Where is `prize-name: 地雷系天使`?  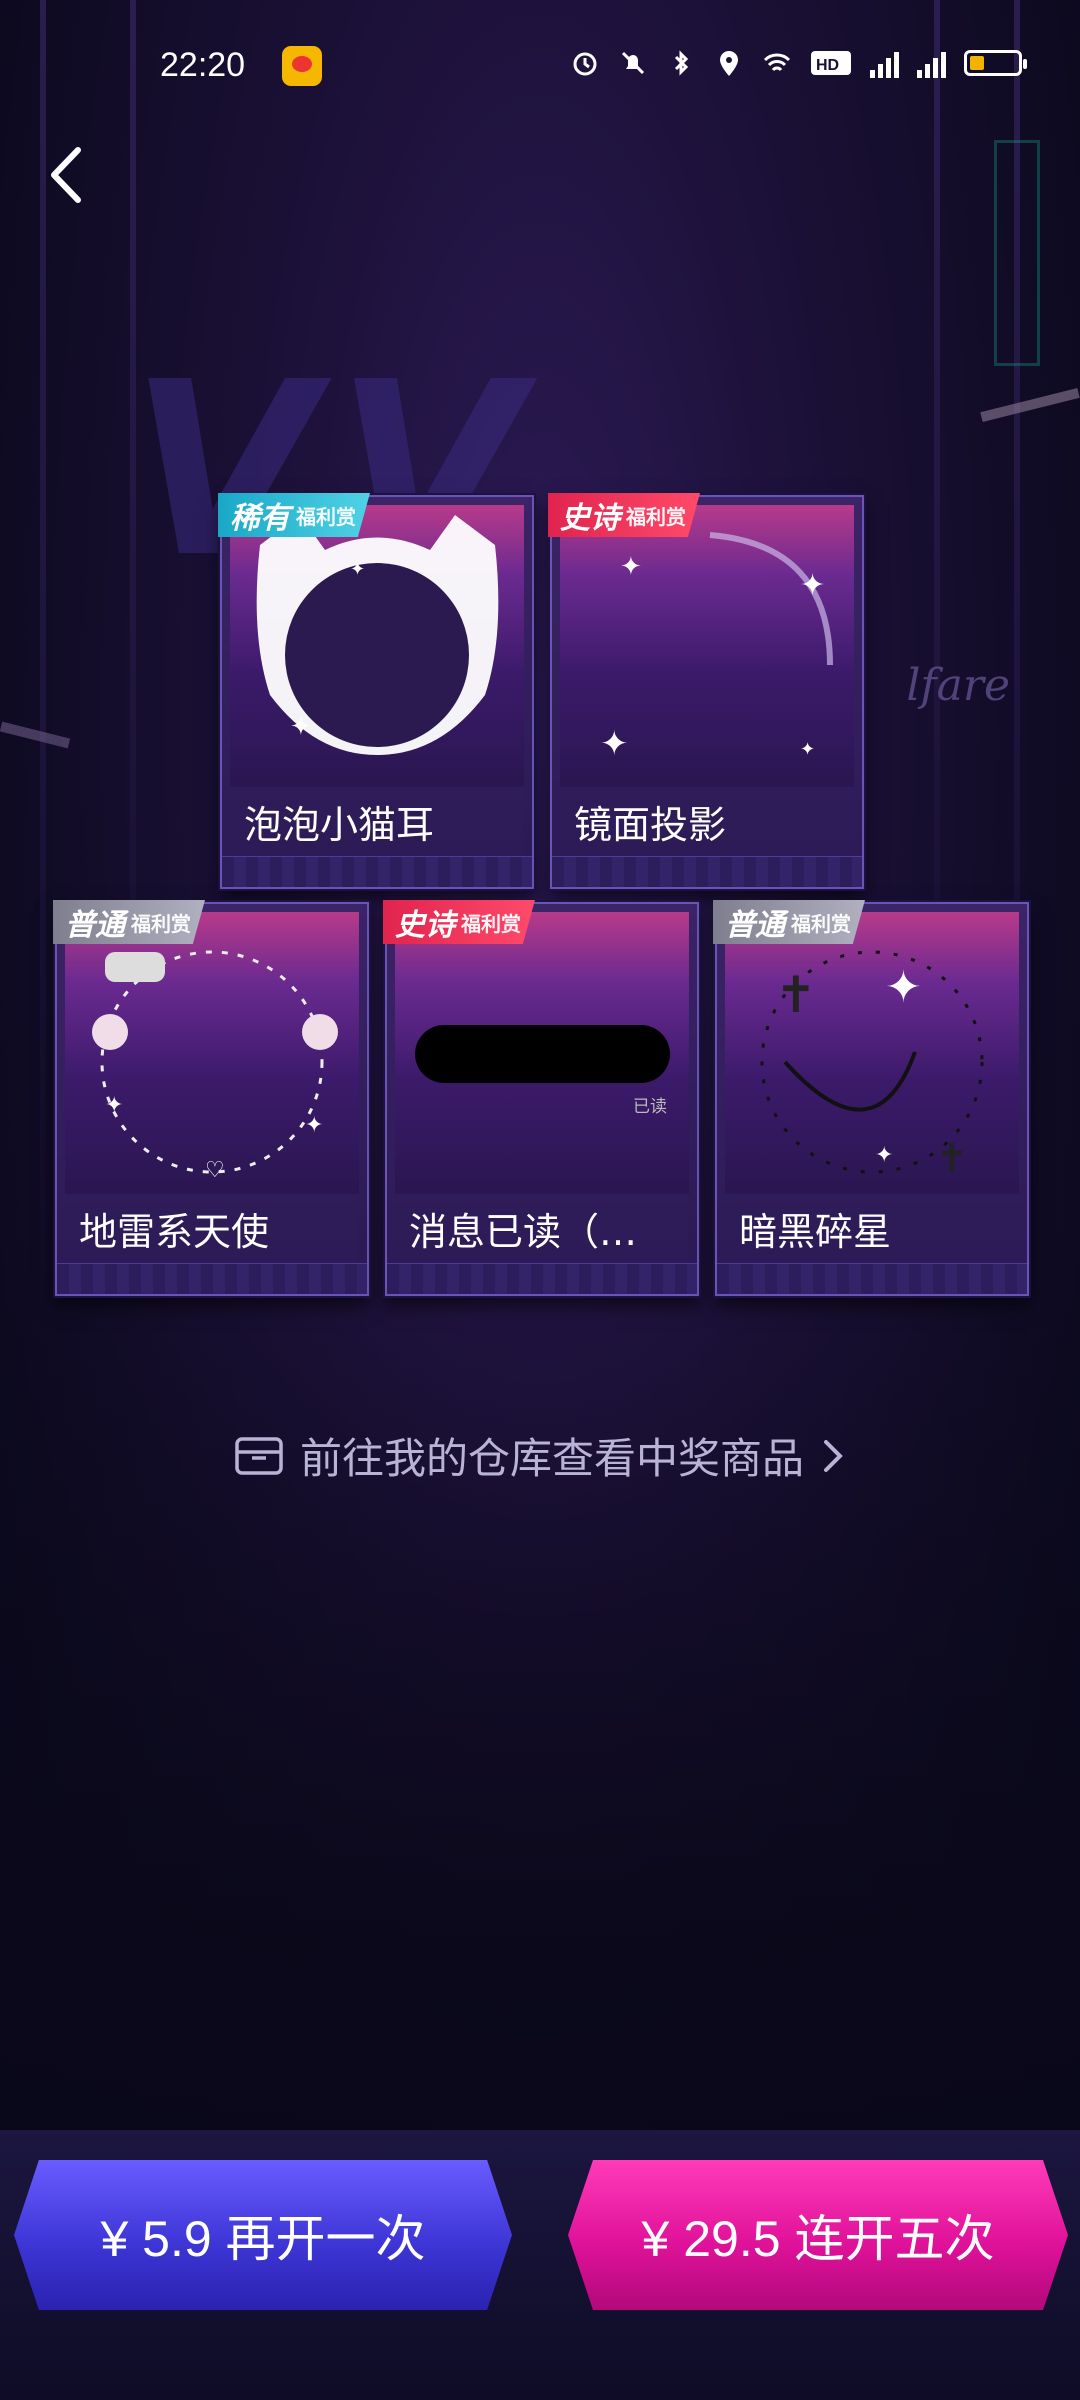
prize-name: 地雷系天使 is located at coordinates (174, 1232).